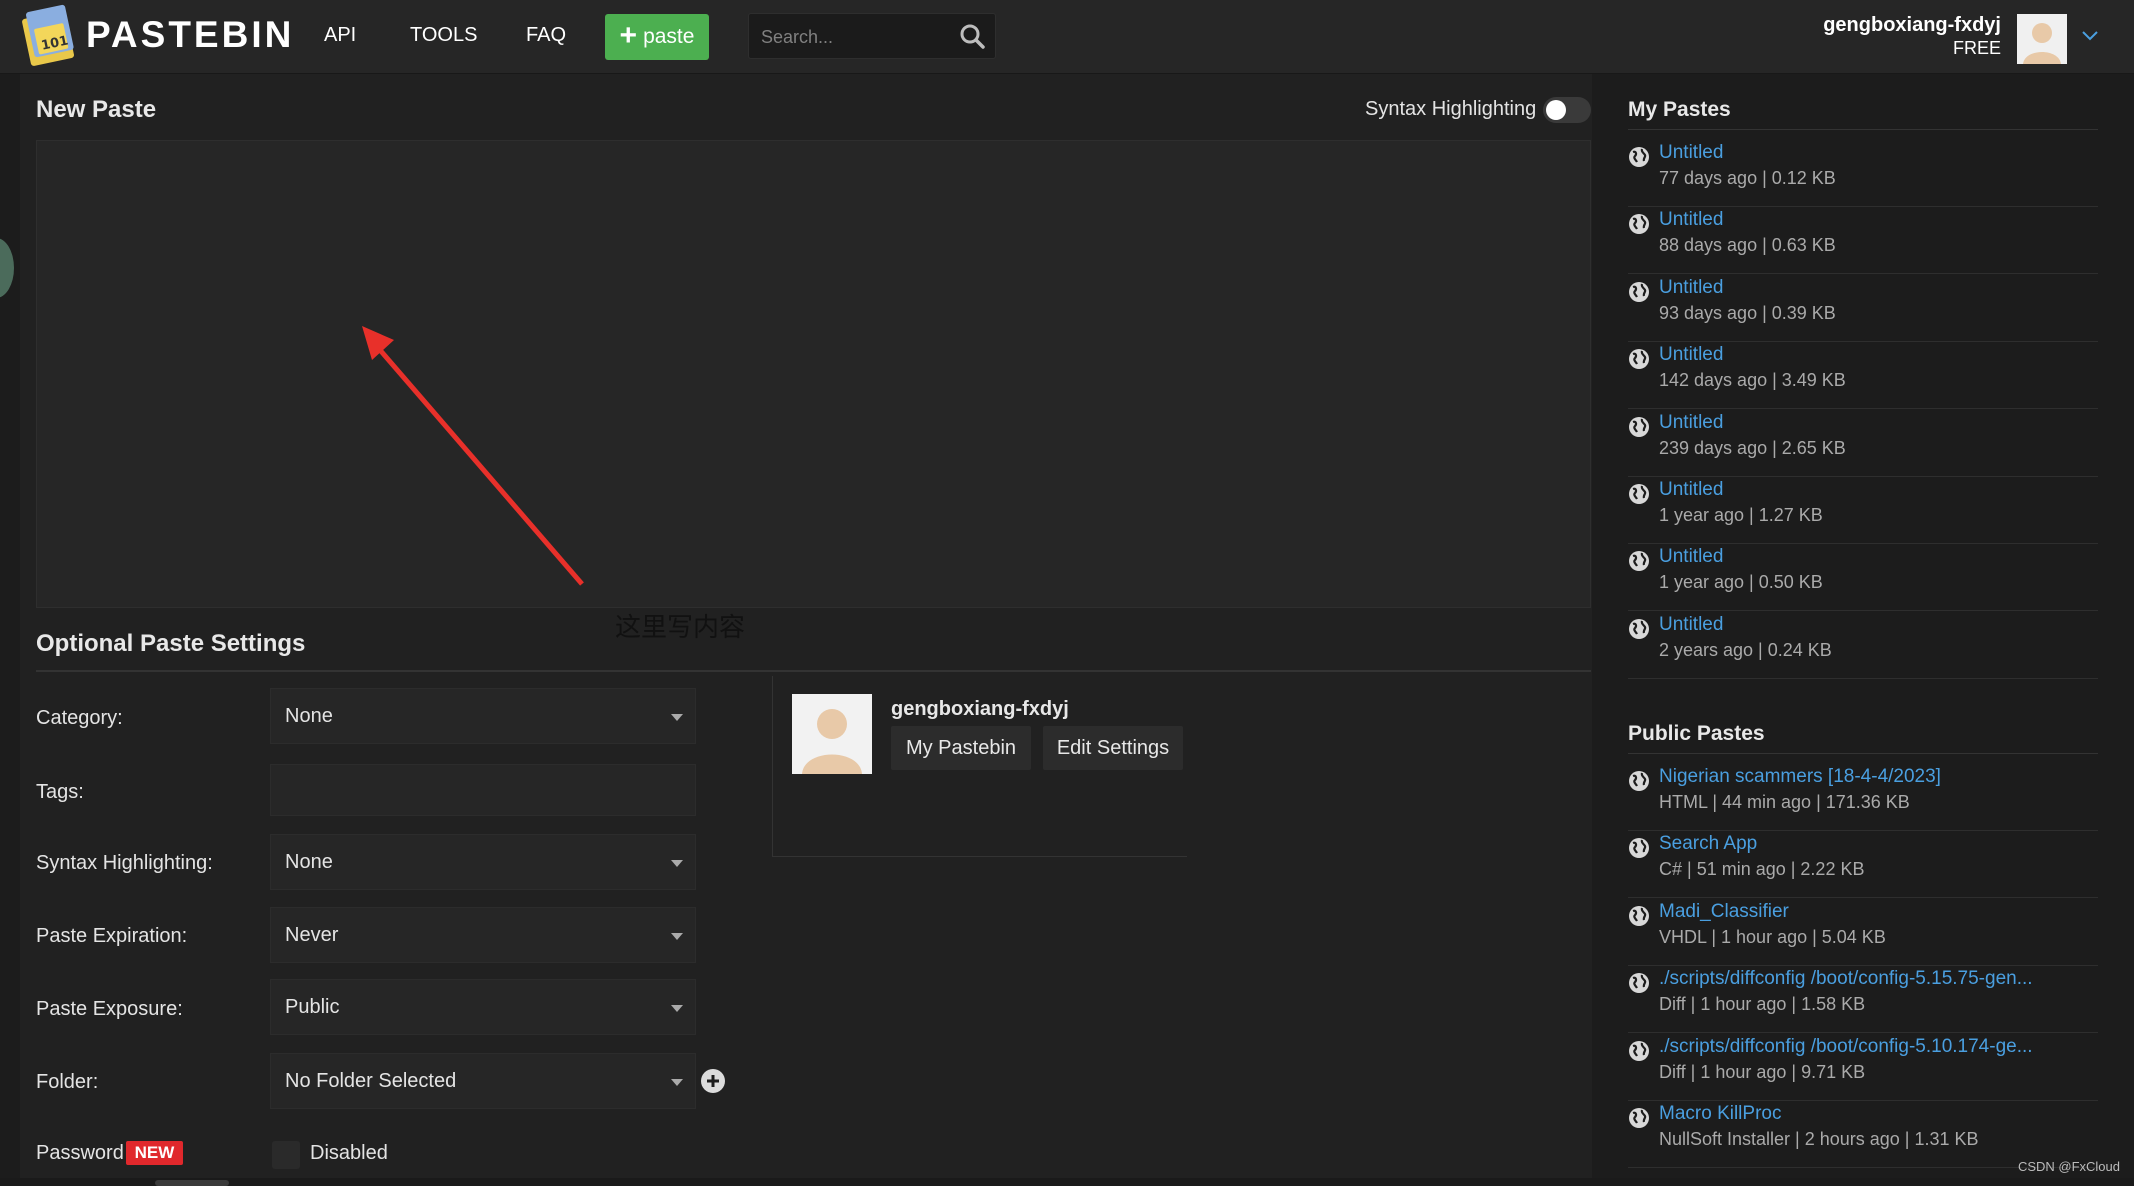 This screenshot has height=1186, width=2134. What do you see at coordinates (1747, 178) in the screenshot?
I see `paste-meta: 77 days ago | 0.12 KB` at bounding box center [1747, 178].